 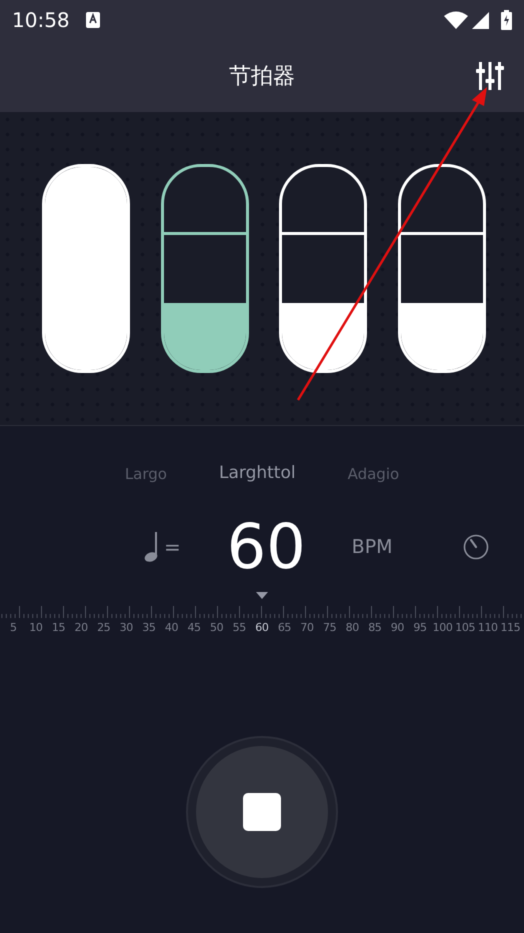 What do you see at coordinates (490, 76) in the screenshot?
I see `settings-button` at bounding box center [490, 76].